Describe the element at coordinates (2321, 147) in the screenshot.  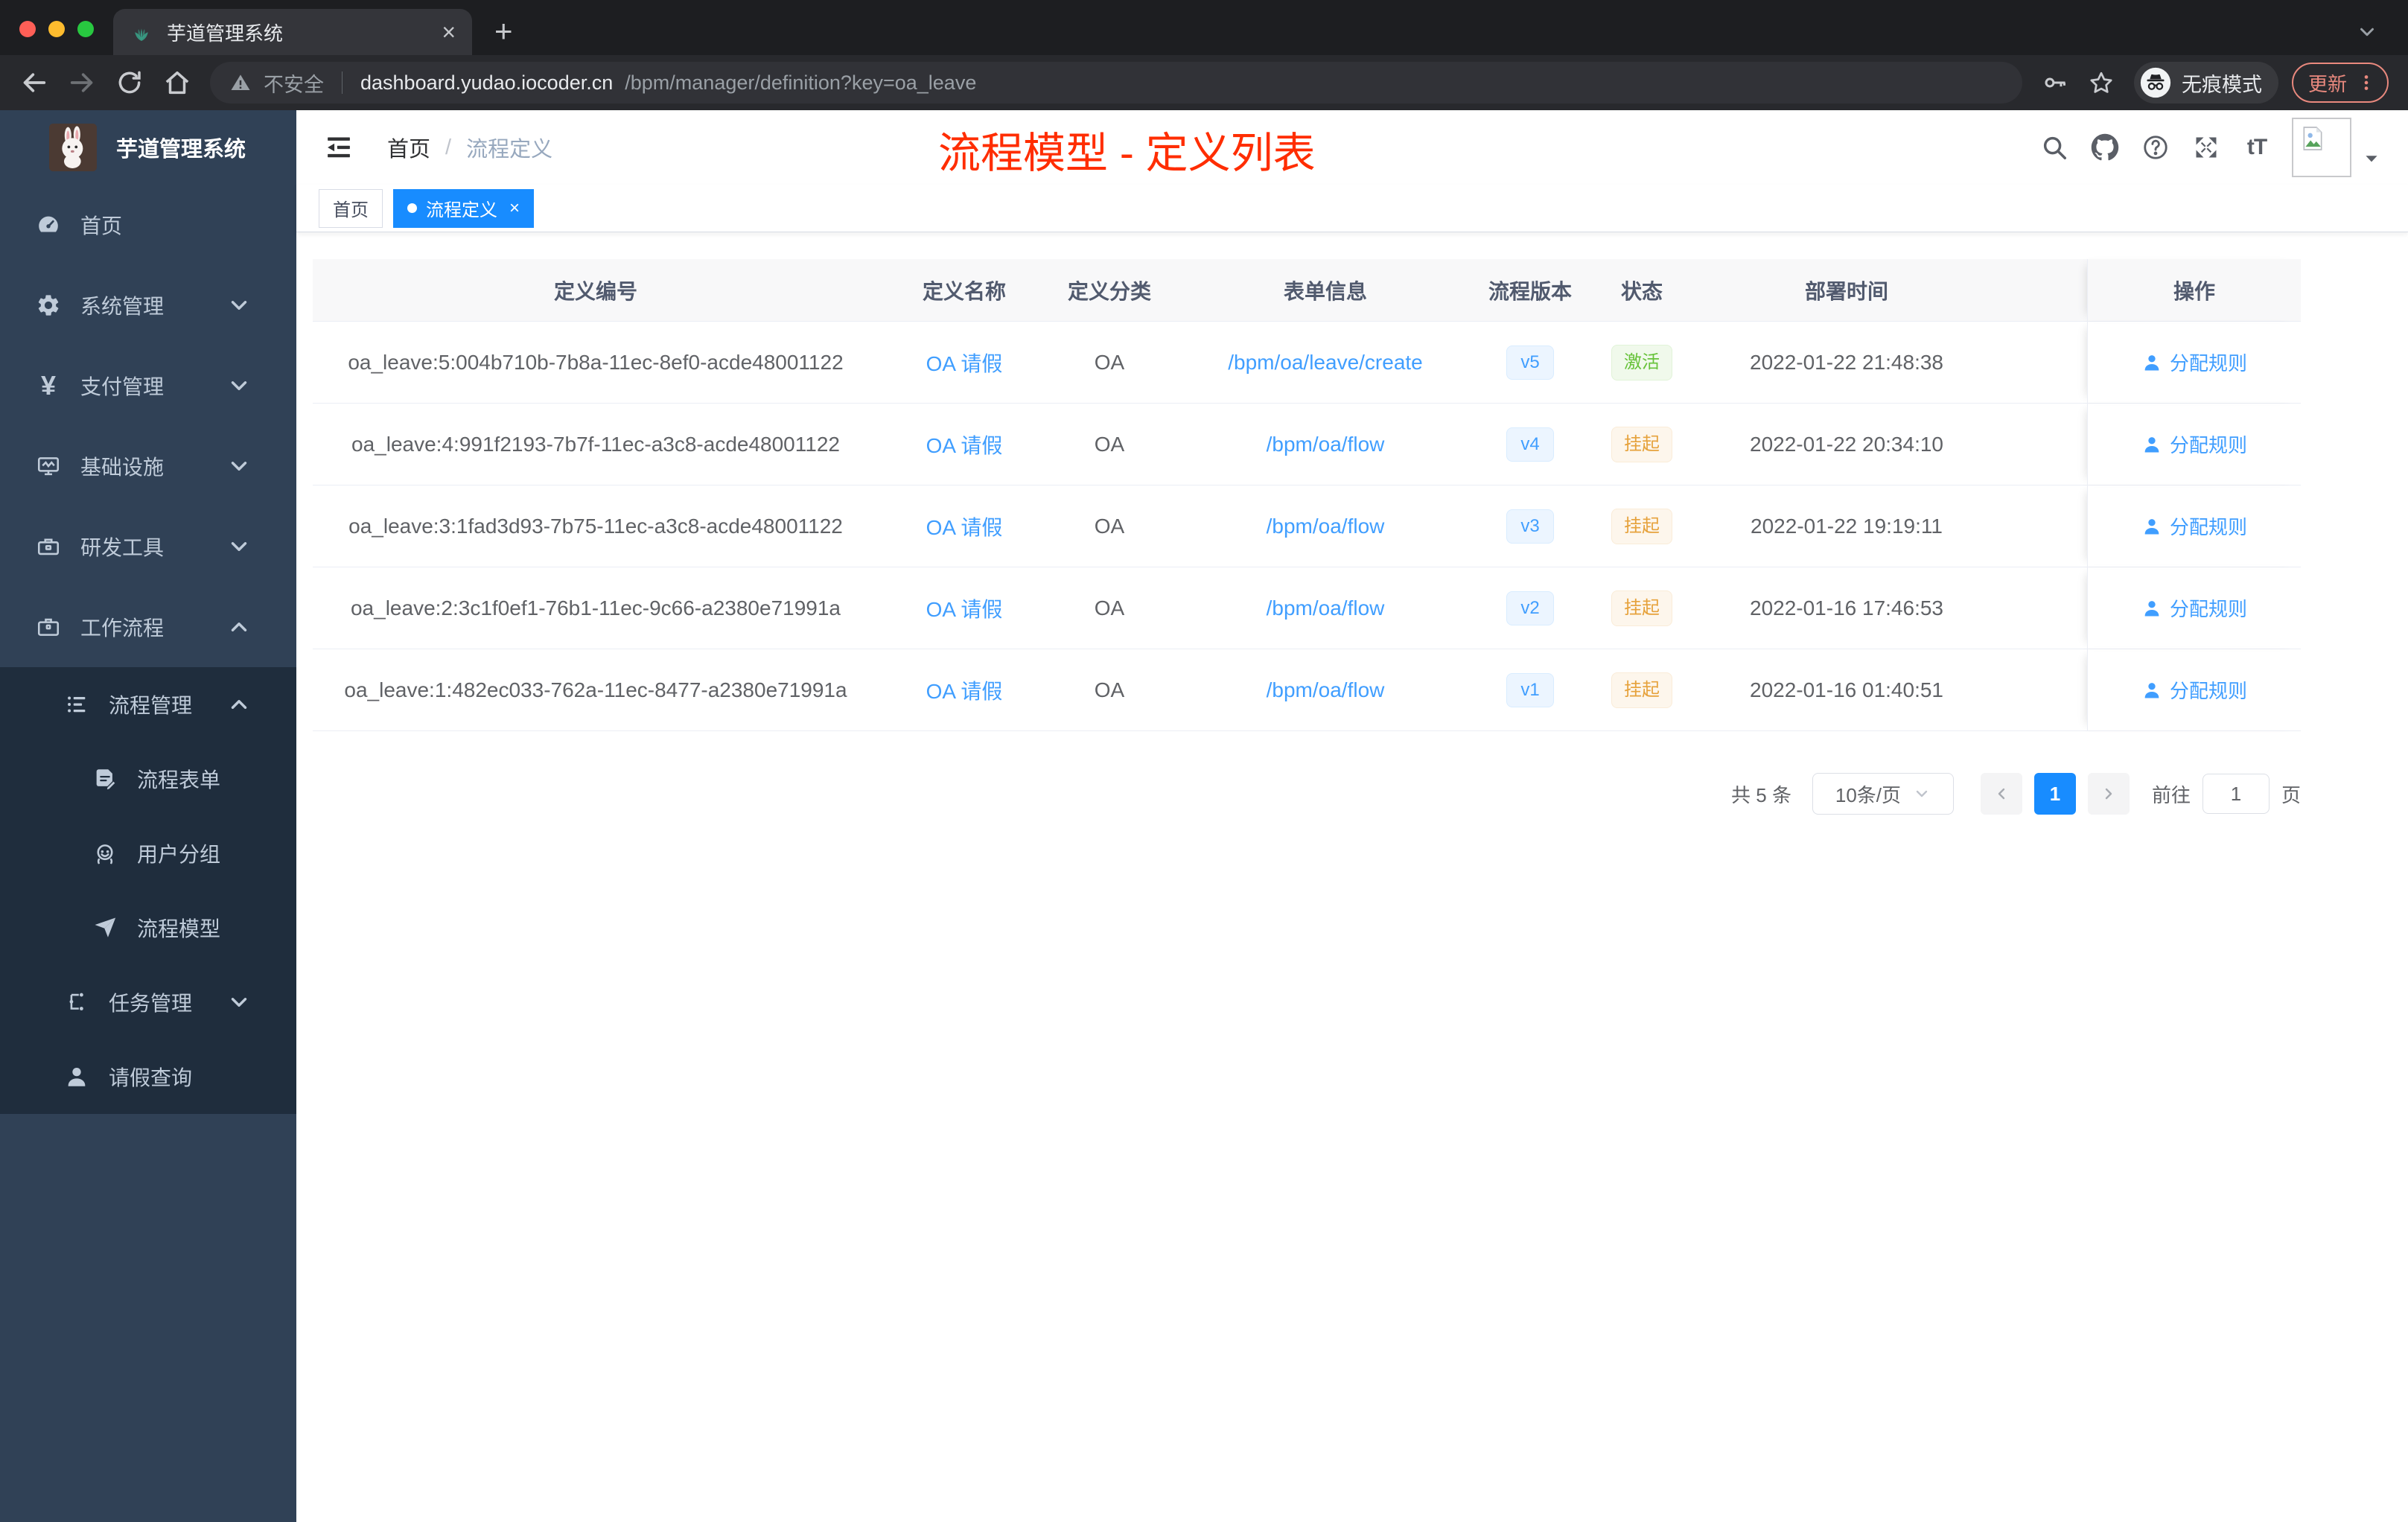
I see `avatar` at that location.